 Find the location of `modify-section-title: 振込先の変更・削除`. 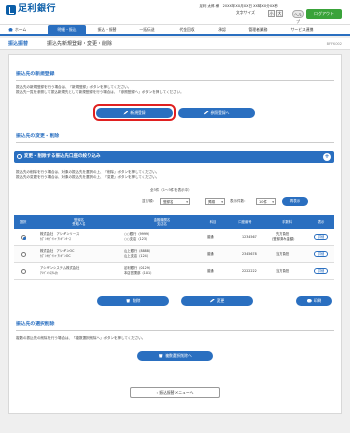

modify-section-title: 振込先の変更・削除 is located at coordinates (38, 136).